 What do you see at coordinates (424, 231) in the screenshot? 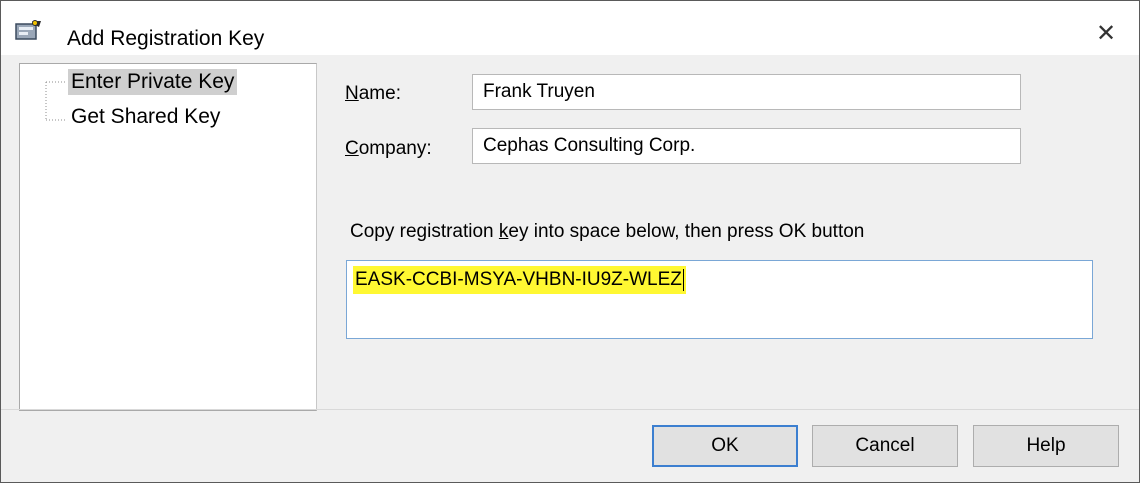
I see `instruction-text-start: Copy registration` at bounding box center [424, 231].